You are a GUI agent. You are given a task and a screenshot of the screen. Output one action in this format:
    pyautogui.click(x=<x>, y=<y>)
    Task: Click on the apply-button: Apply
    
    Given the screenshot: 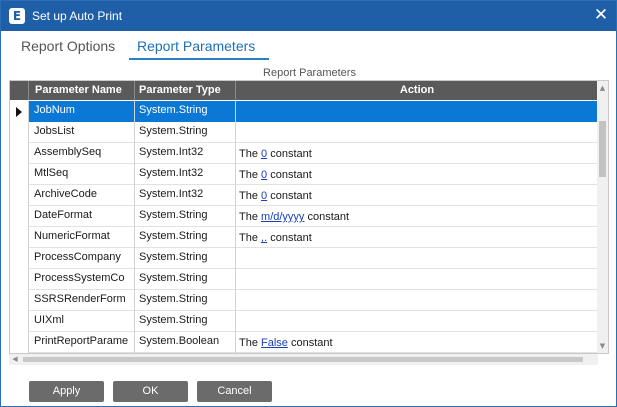 What is the action you would take?
    pyautogui.click(x=66, y=391)
    